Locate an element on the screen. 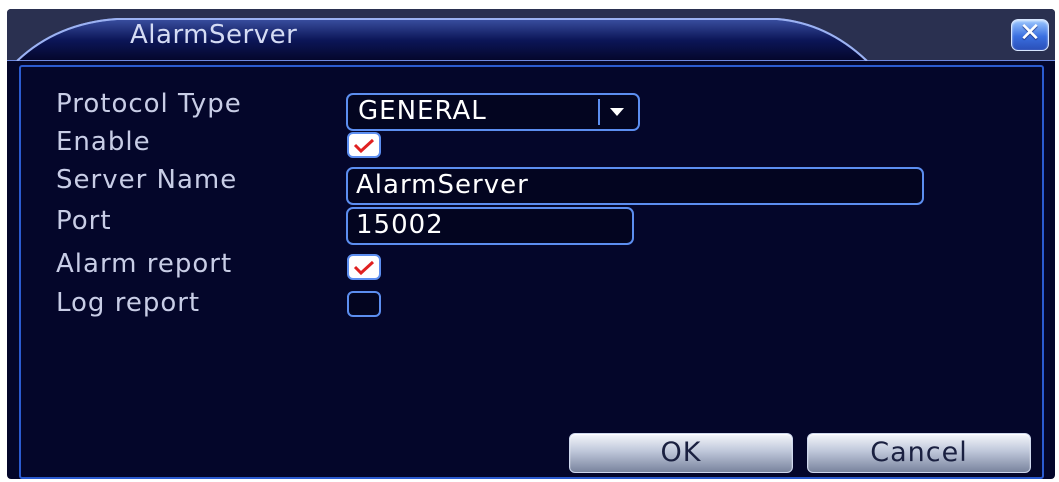 The height and width of the screenshot is (482, 1059). ok-button-label: OK is located at coordinates (681, 452).